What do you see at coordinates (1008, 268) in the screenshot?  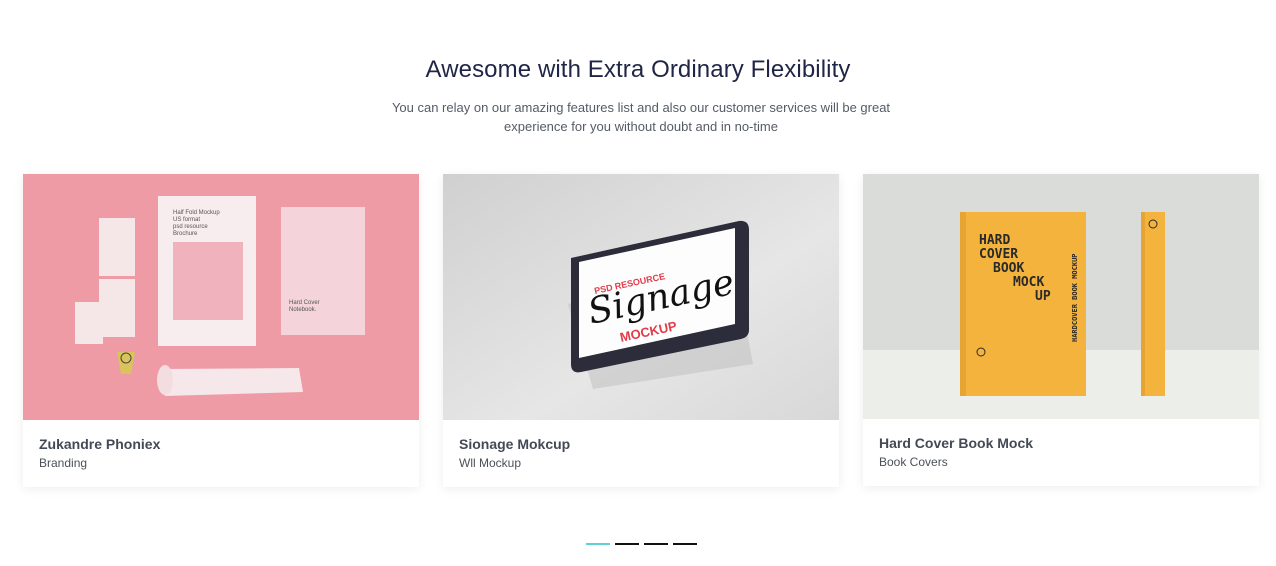 I see `svg-text: BOOK` at bounding box center [1008, 268].